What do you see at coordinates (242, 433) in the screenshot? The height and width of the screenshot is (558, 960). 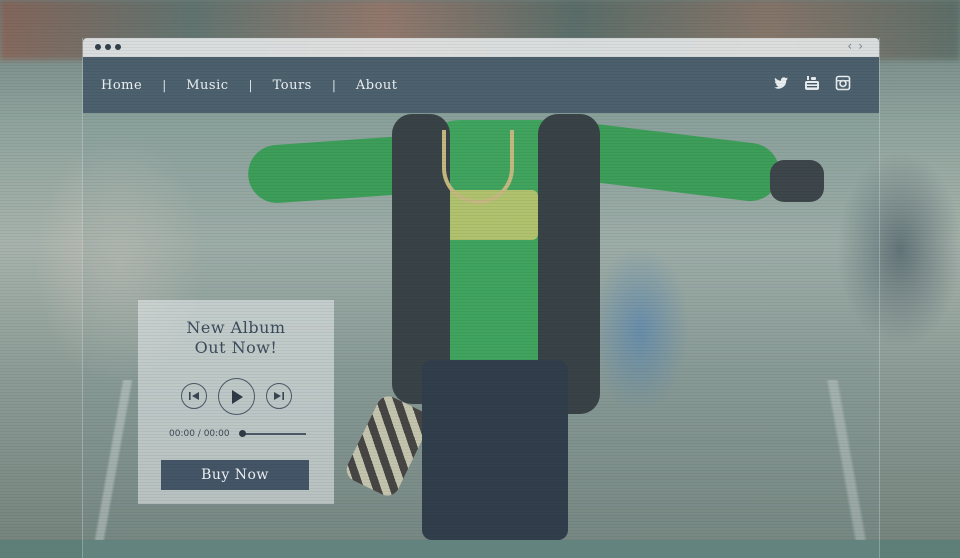 I see `progress-handle` at bounding box center [242, 433].